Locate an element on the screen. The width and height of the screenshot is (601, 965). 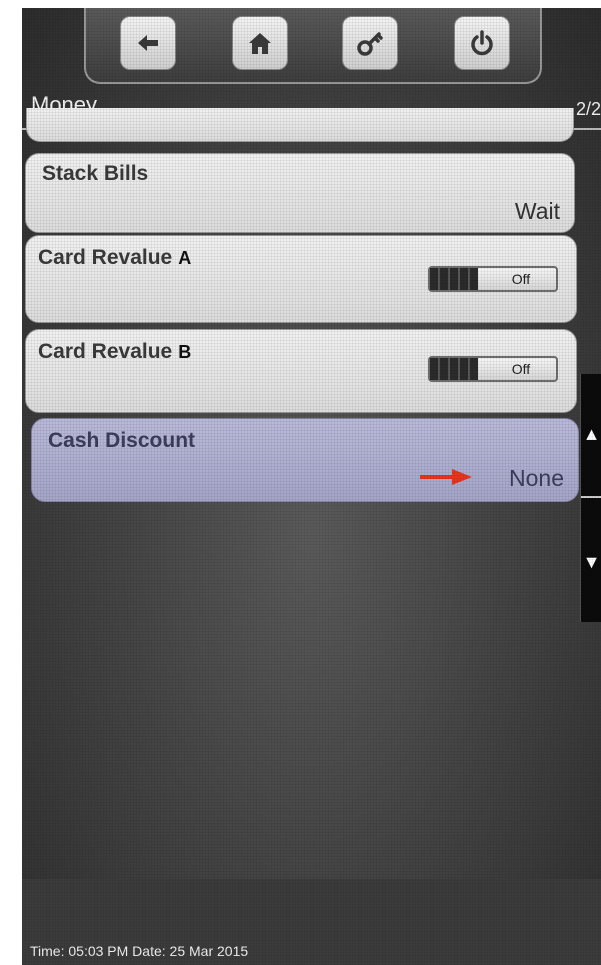
setting-row-card-revalue-a: Card Revalue A Off is located at coordinates (301, 279).